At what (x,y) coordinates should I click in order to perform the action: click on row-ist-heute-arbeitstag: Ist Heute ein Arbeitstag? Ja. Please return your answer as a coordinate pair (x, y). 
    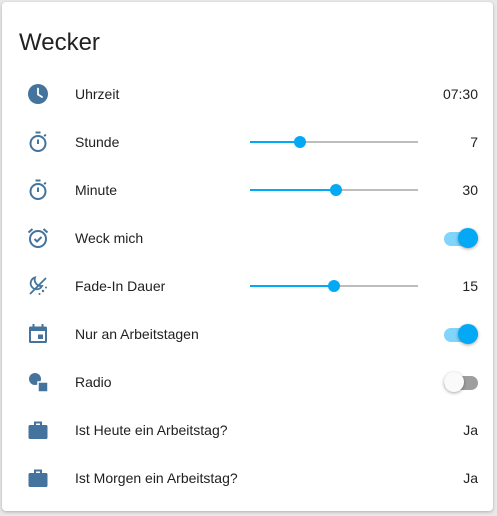
    Looking at the image, I should click on (247, 430).